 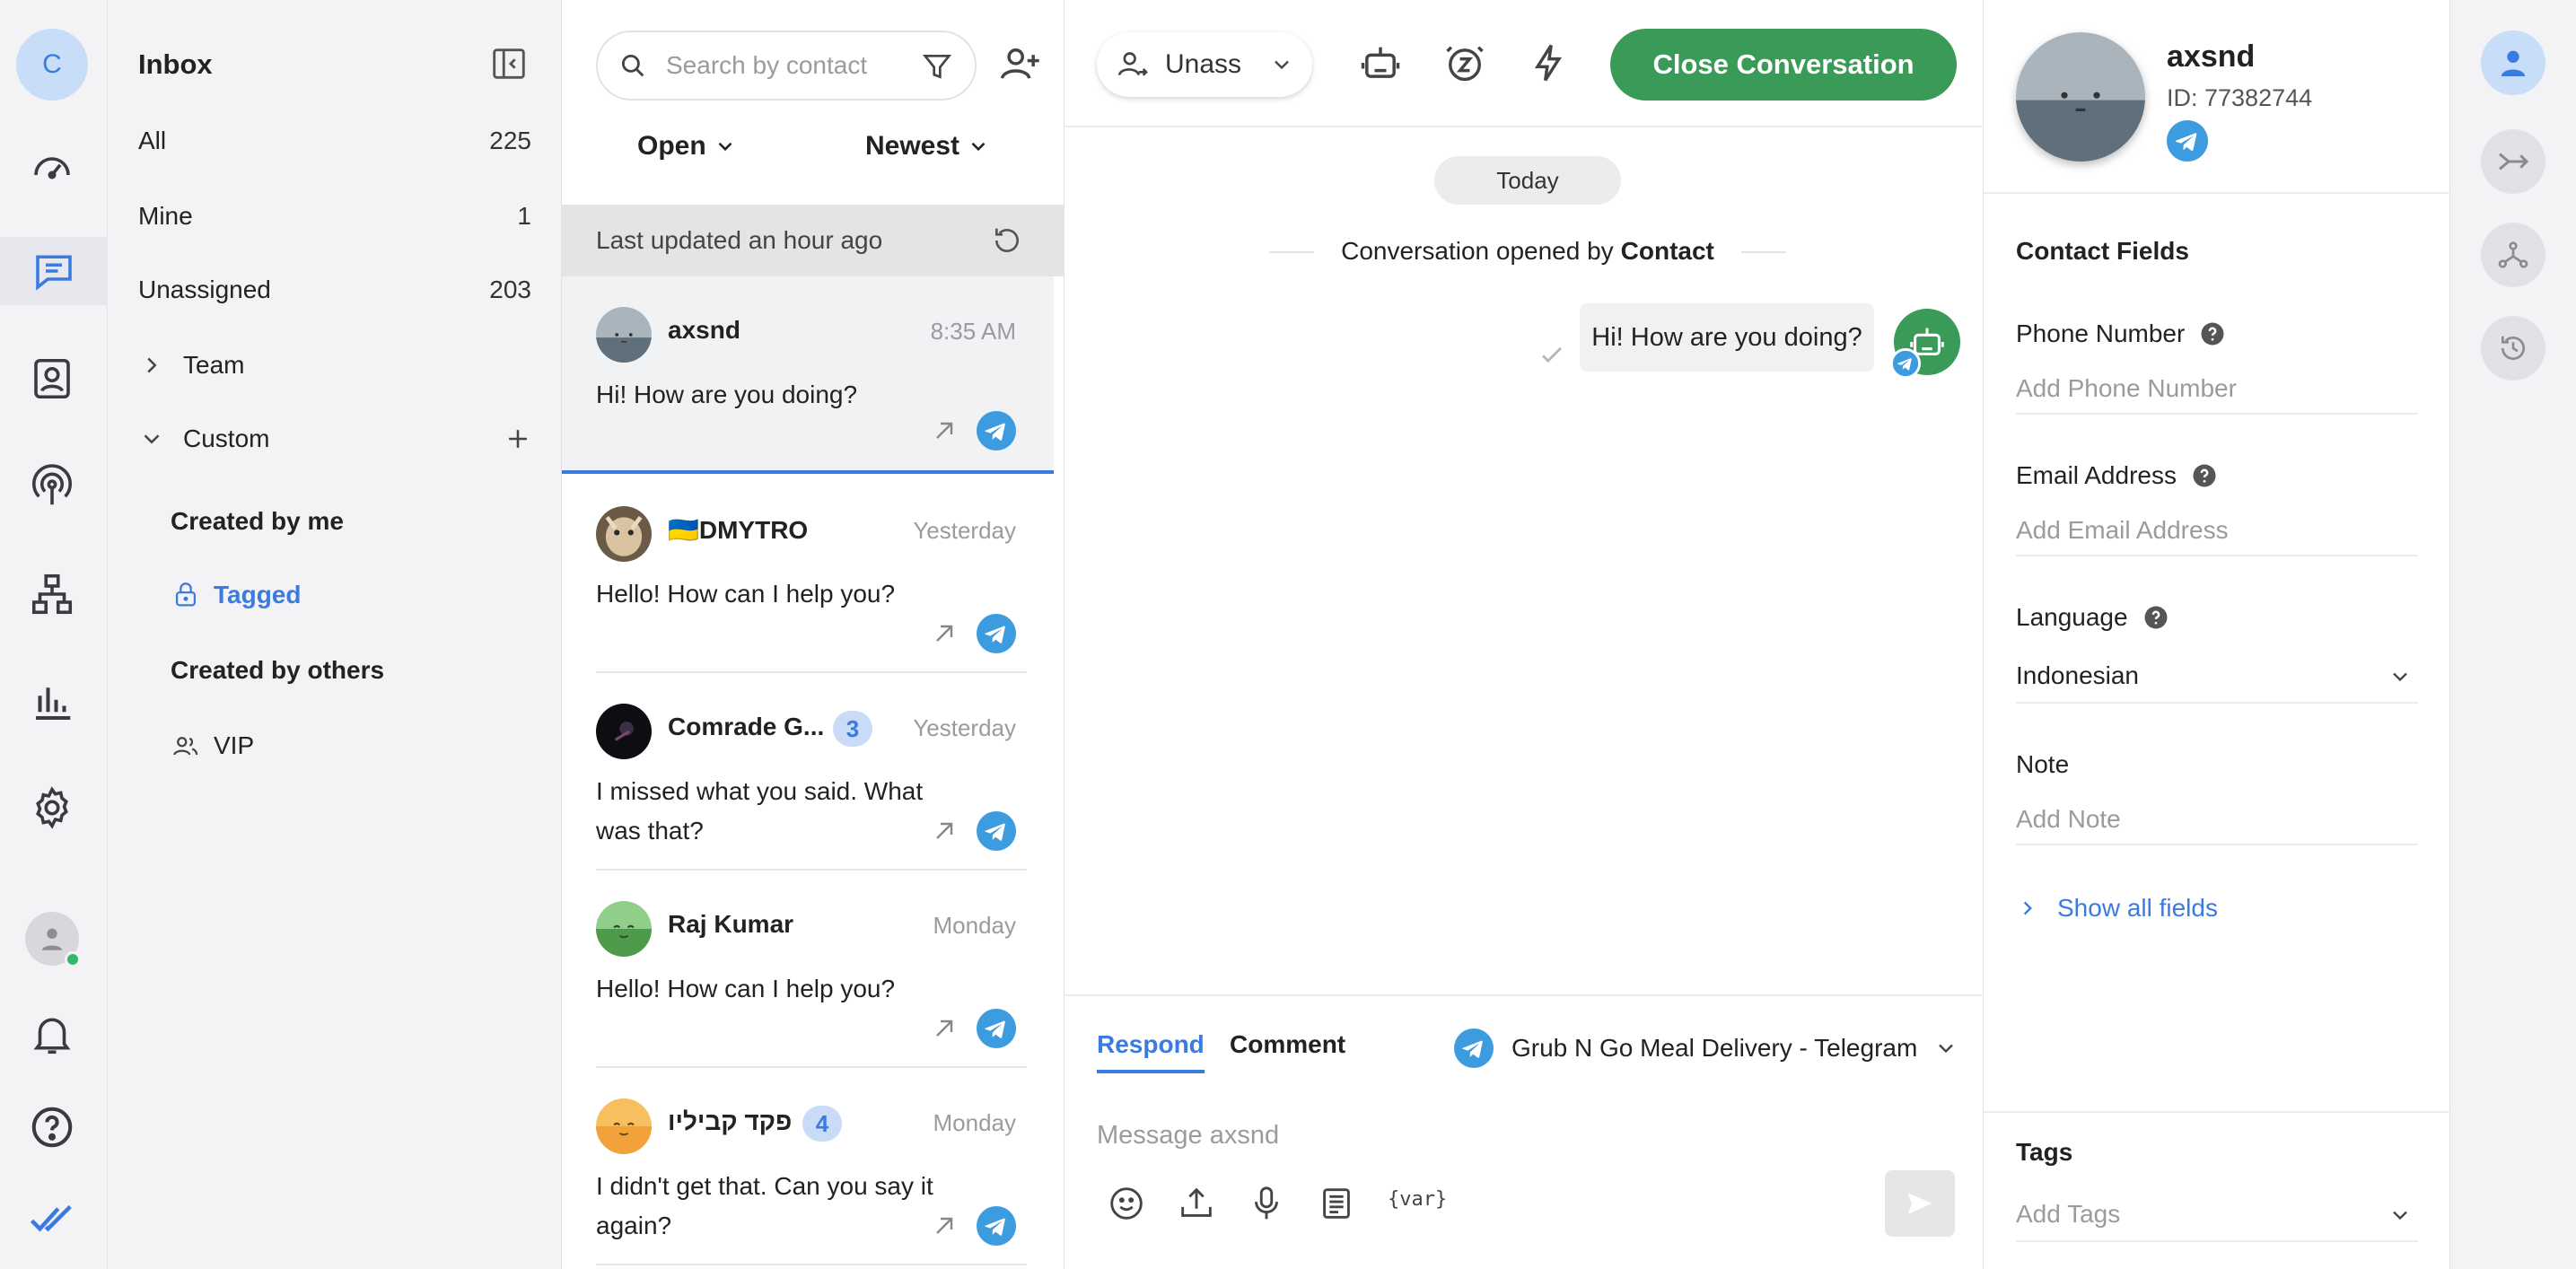 I want to click on upload-icon, so click(x=1196, y=1203).